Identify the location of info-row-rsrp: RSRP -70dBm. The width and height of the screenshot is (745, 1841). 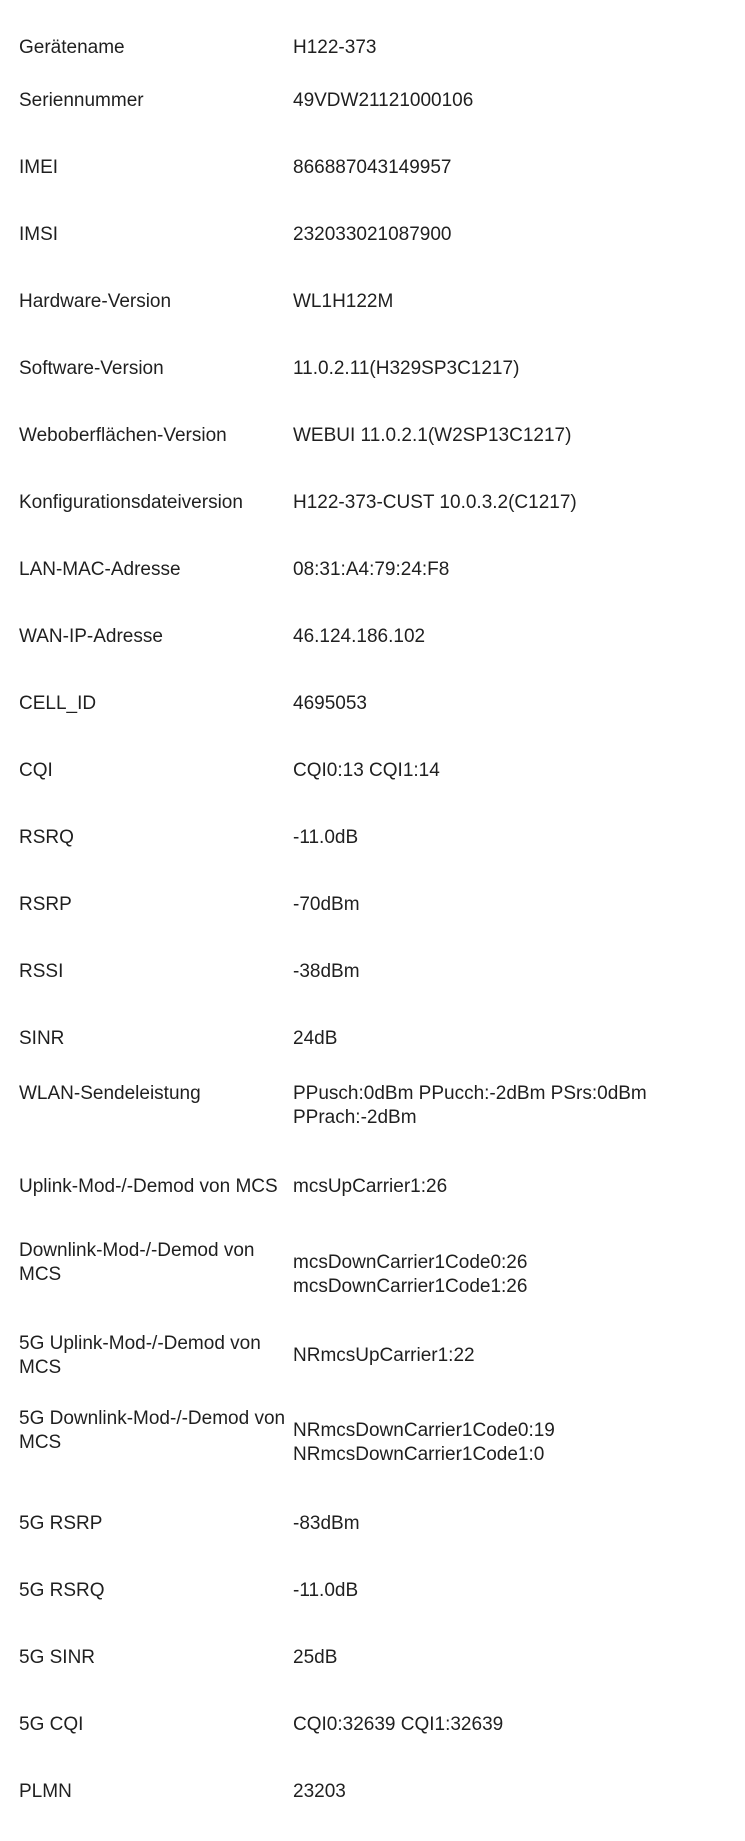
(372, 904).